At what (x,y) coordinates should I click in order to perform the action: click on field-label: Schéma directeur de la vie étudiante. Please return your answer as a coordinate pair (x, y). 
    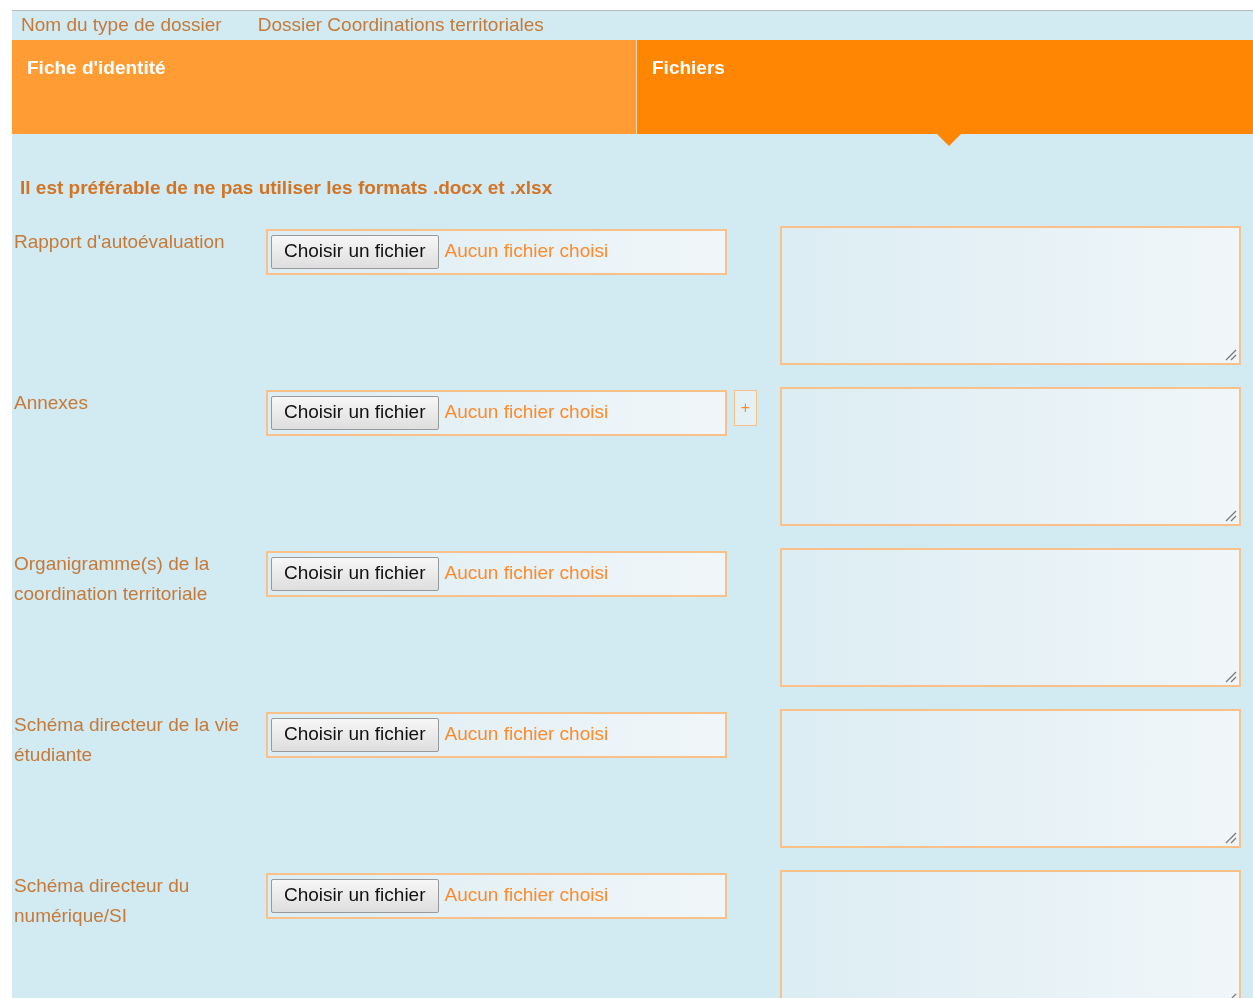
    Looking at the image, I should click on (127, 739).